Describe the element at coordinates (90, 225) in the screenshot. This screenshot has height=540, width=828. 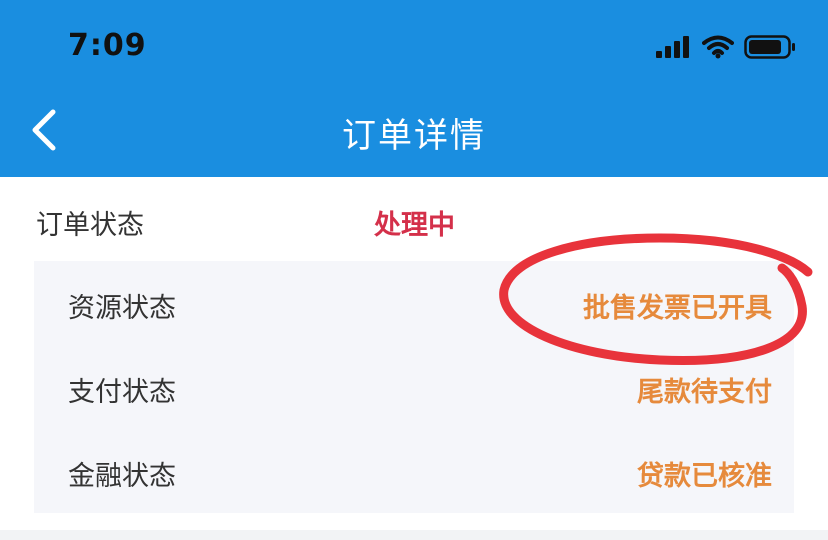
I see `order-status-label: 订单状态` at that location.